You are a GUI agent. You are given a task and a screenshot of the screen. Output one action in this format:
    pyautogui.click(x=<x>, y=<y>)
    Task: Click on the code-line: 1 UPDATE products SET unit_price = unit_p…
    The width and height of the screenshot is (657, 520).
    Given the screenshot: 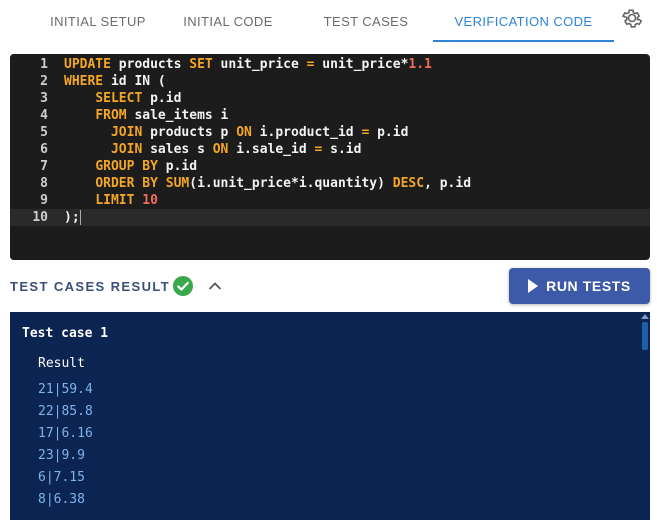 What is the action you would take?
    pyautogui.click(x=330, y=64)
    